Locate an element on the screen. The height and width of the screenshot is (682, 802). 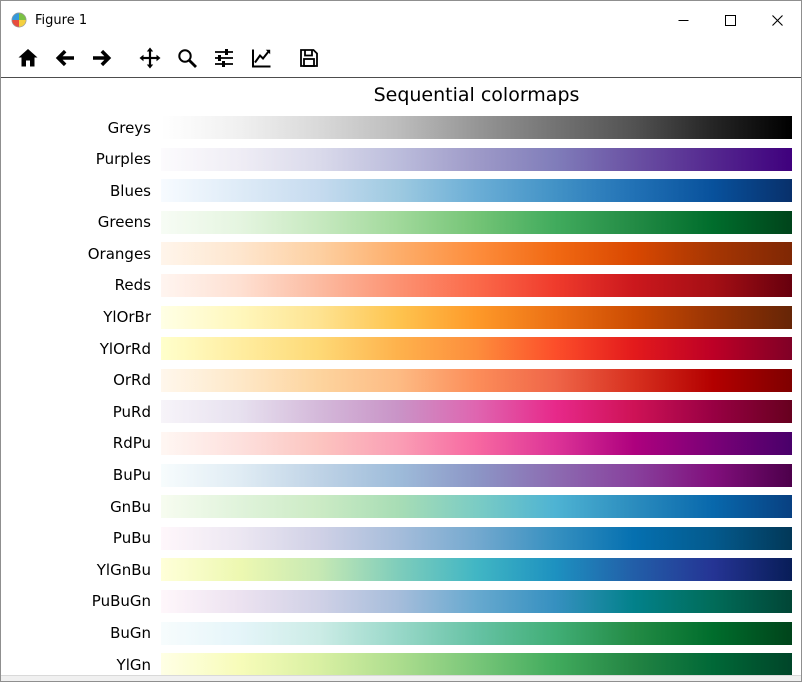
chart-title: Sequential colormaps is located at coordinates (476, 95).